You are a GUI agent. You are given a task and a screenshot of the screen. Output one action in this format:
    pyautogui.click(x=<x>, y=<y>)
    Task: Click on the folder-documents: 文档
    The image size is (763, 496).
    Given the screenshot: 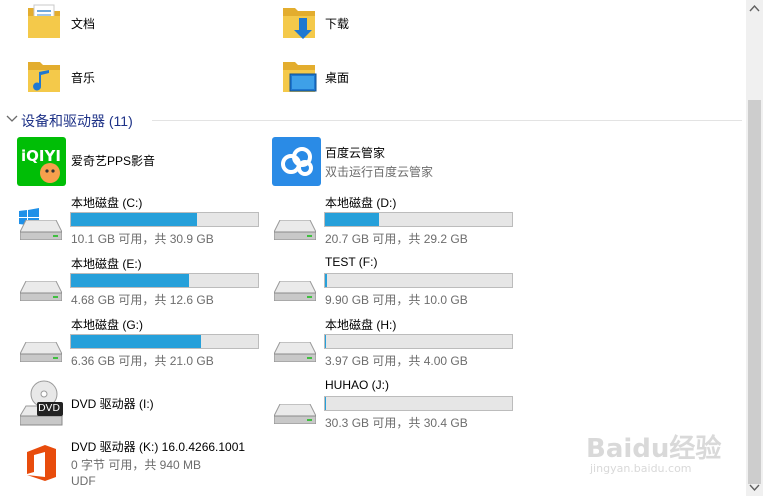 What is the action you would take?
    pyautogui.click(x=142, y=23)
    